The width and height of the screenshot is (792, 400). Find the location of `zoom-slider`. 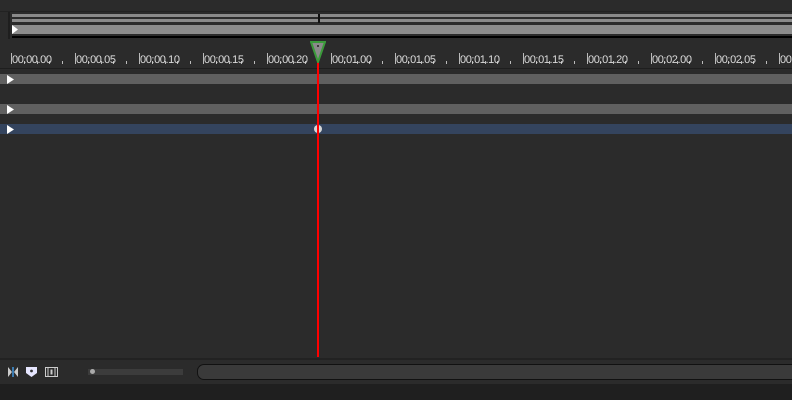

zoom-slider is located at coordinates (135, 372).